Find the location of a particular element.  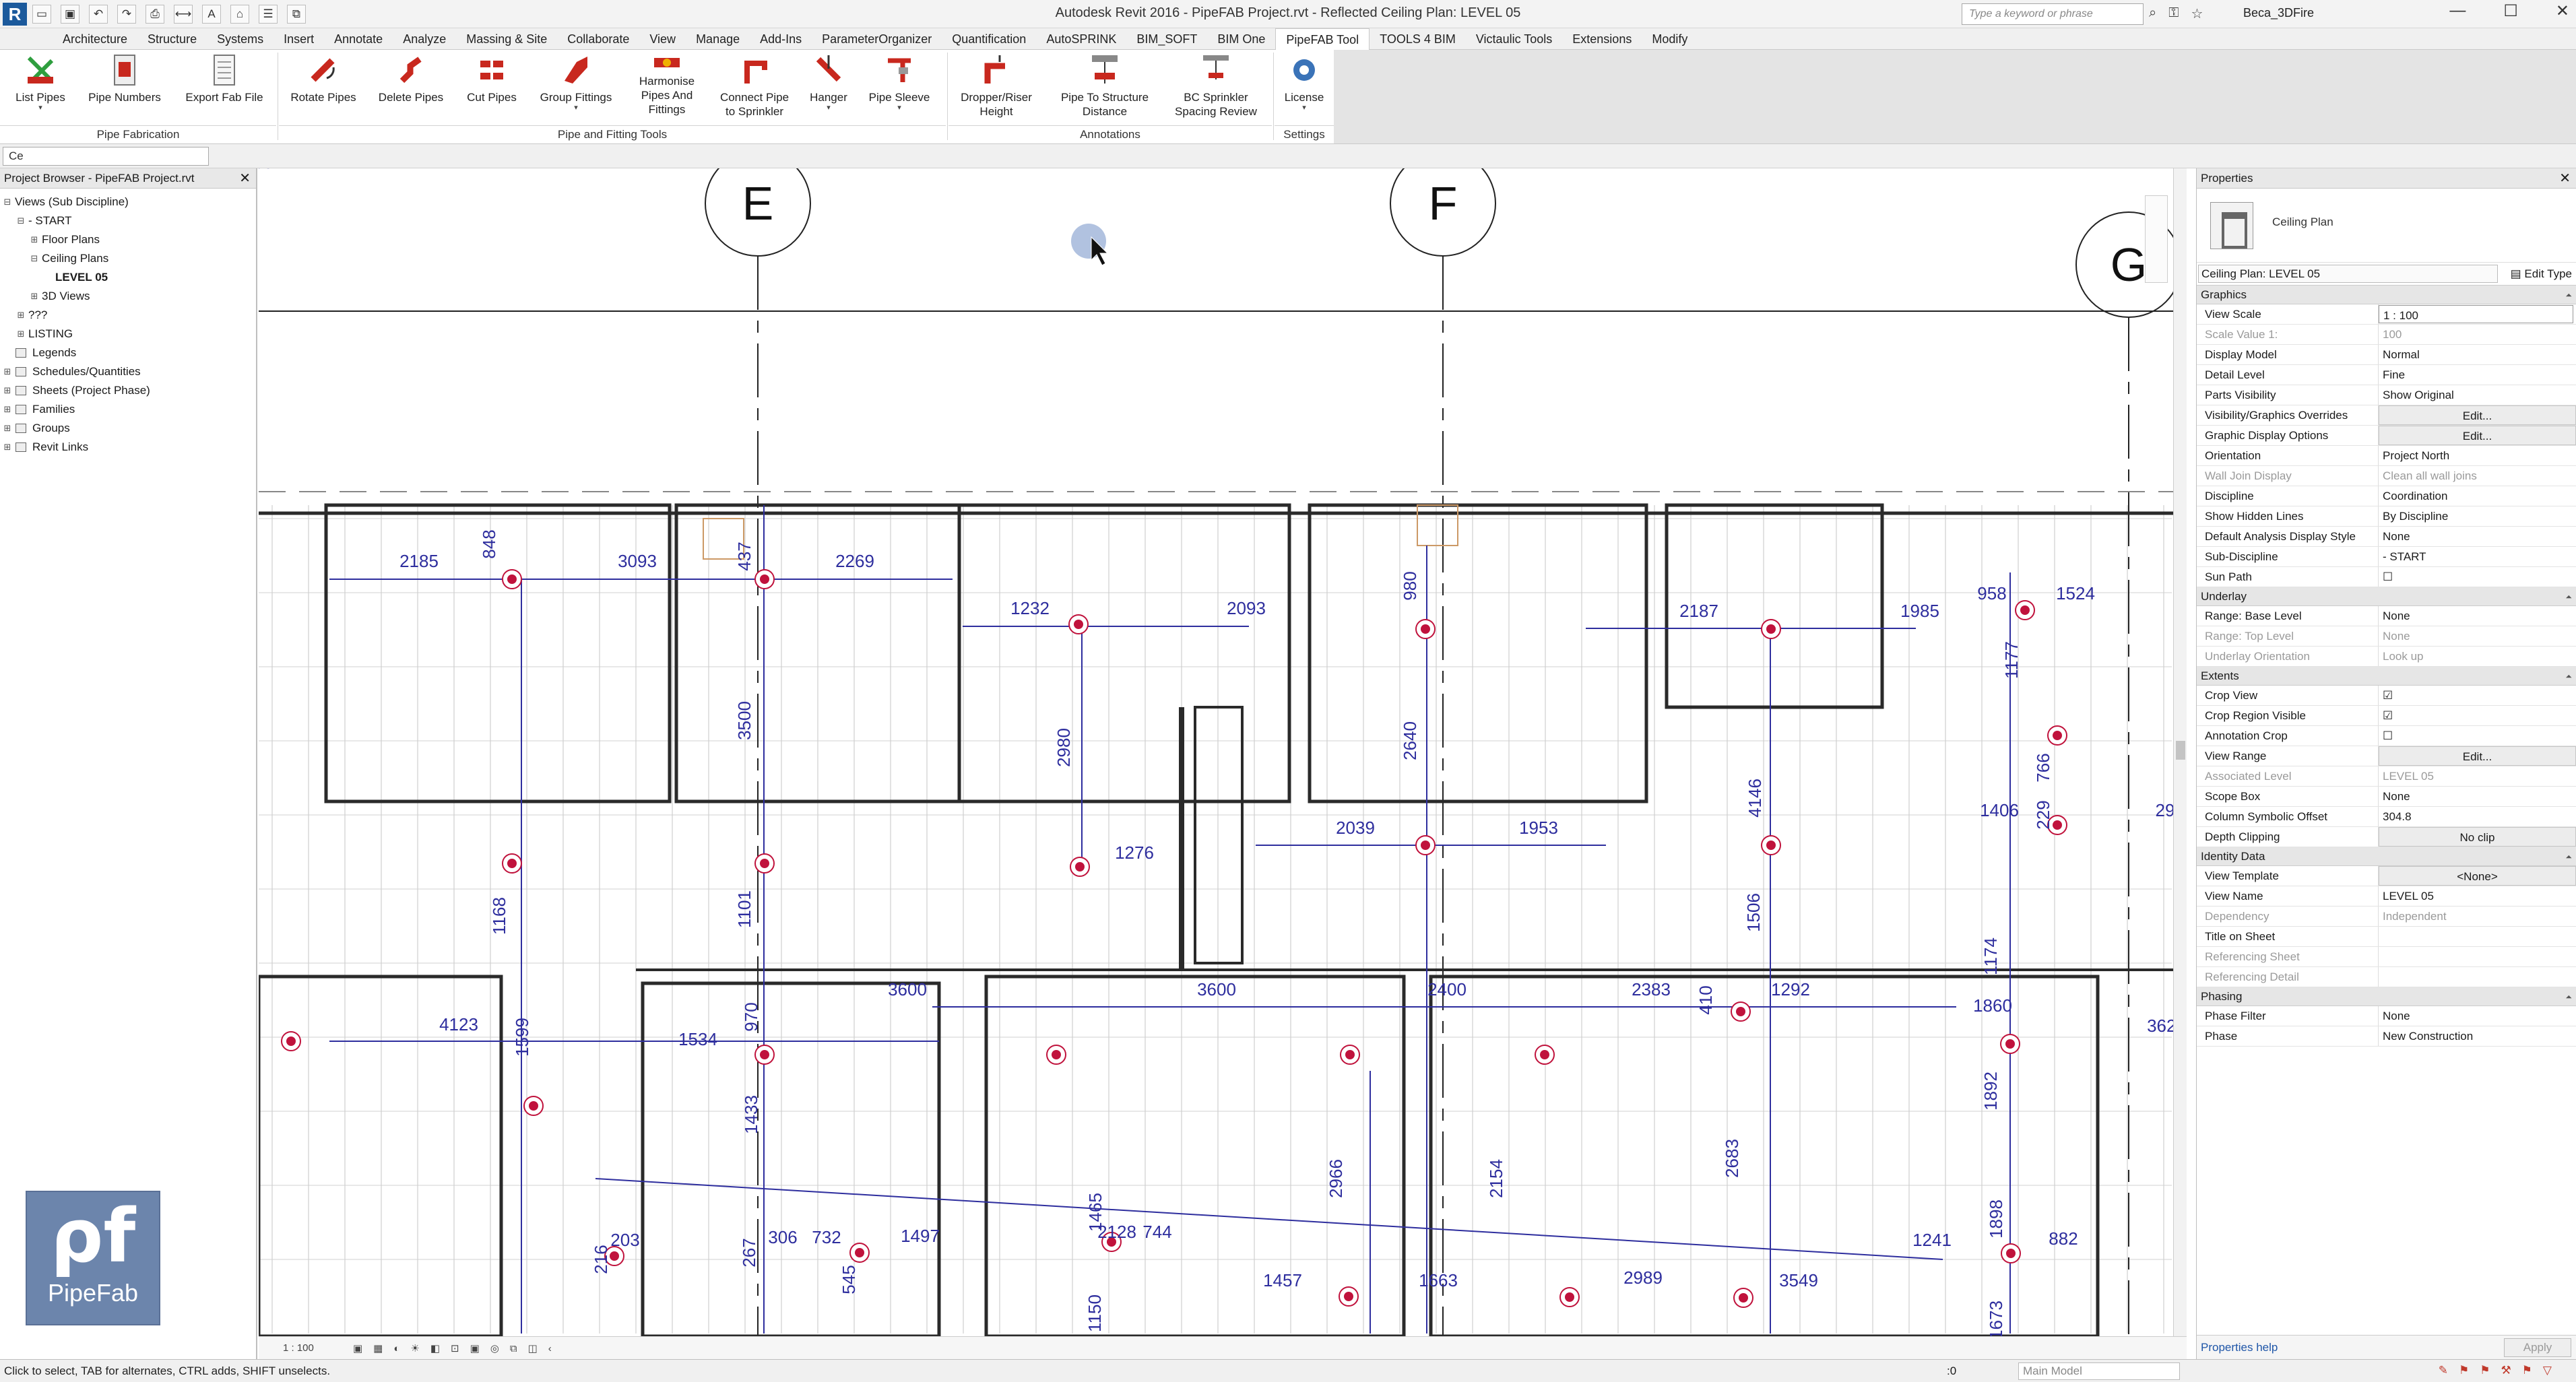

selection-filter-icons: ✎⚑⚑⚒⚑▽ is located at coordinates (2501, 1370).